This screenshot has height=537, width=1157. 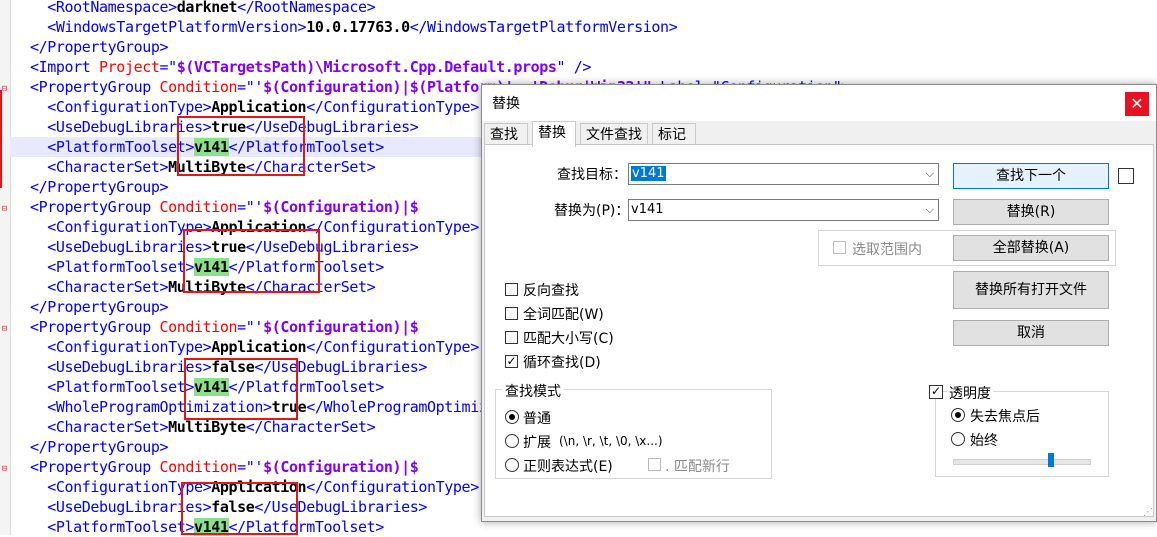 I want to click on code-token: <CharacterSet>, so click(x=99, y=167).